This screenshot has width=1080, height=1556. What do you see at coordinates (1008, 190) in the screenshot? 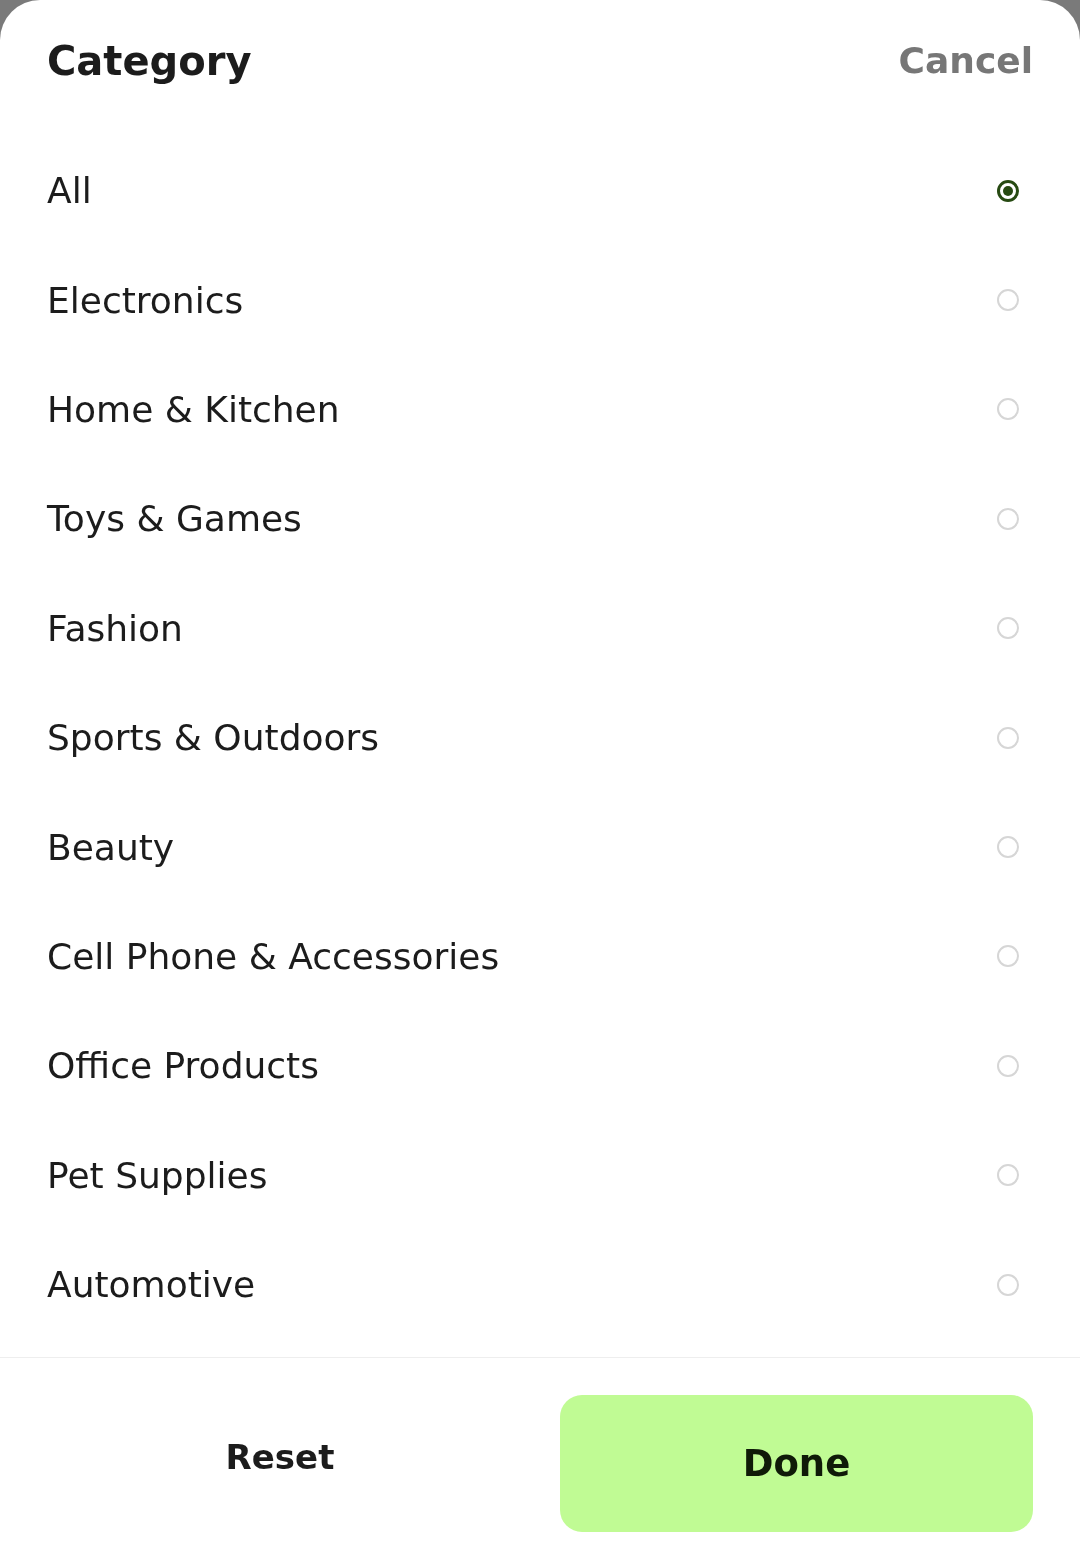
I see `radio-button` at bounding box center [1008, 190].